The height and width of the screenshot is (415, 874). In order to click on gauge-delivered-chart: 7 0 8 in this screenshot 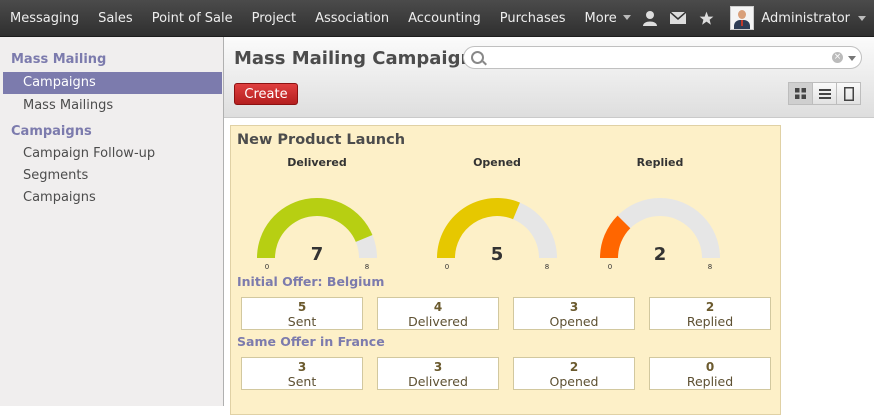, I will do `click(317, 234)`.